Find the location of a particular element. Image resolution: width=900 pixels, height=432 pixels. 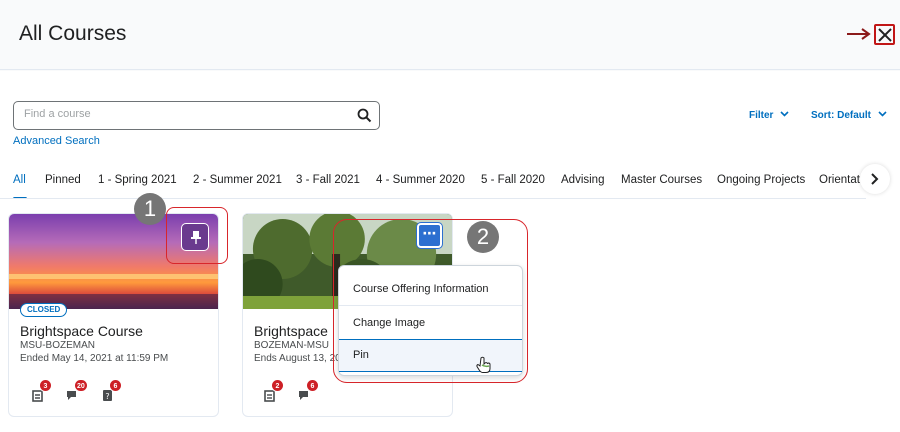

page-title: All Courses is located at coordinates (73, 33).